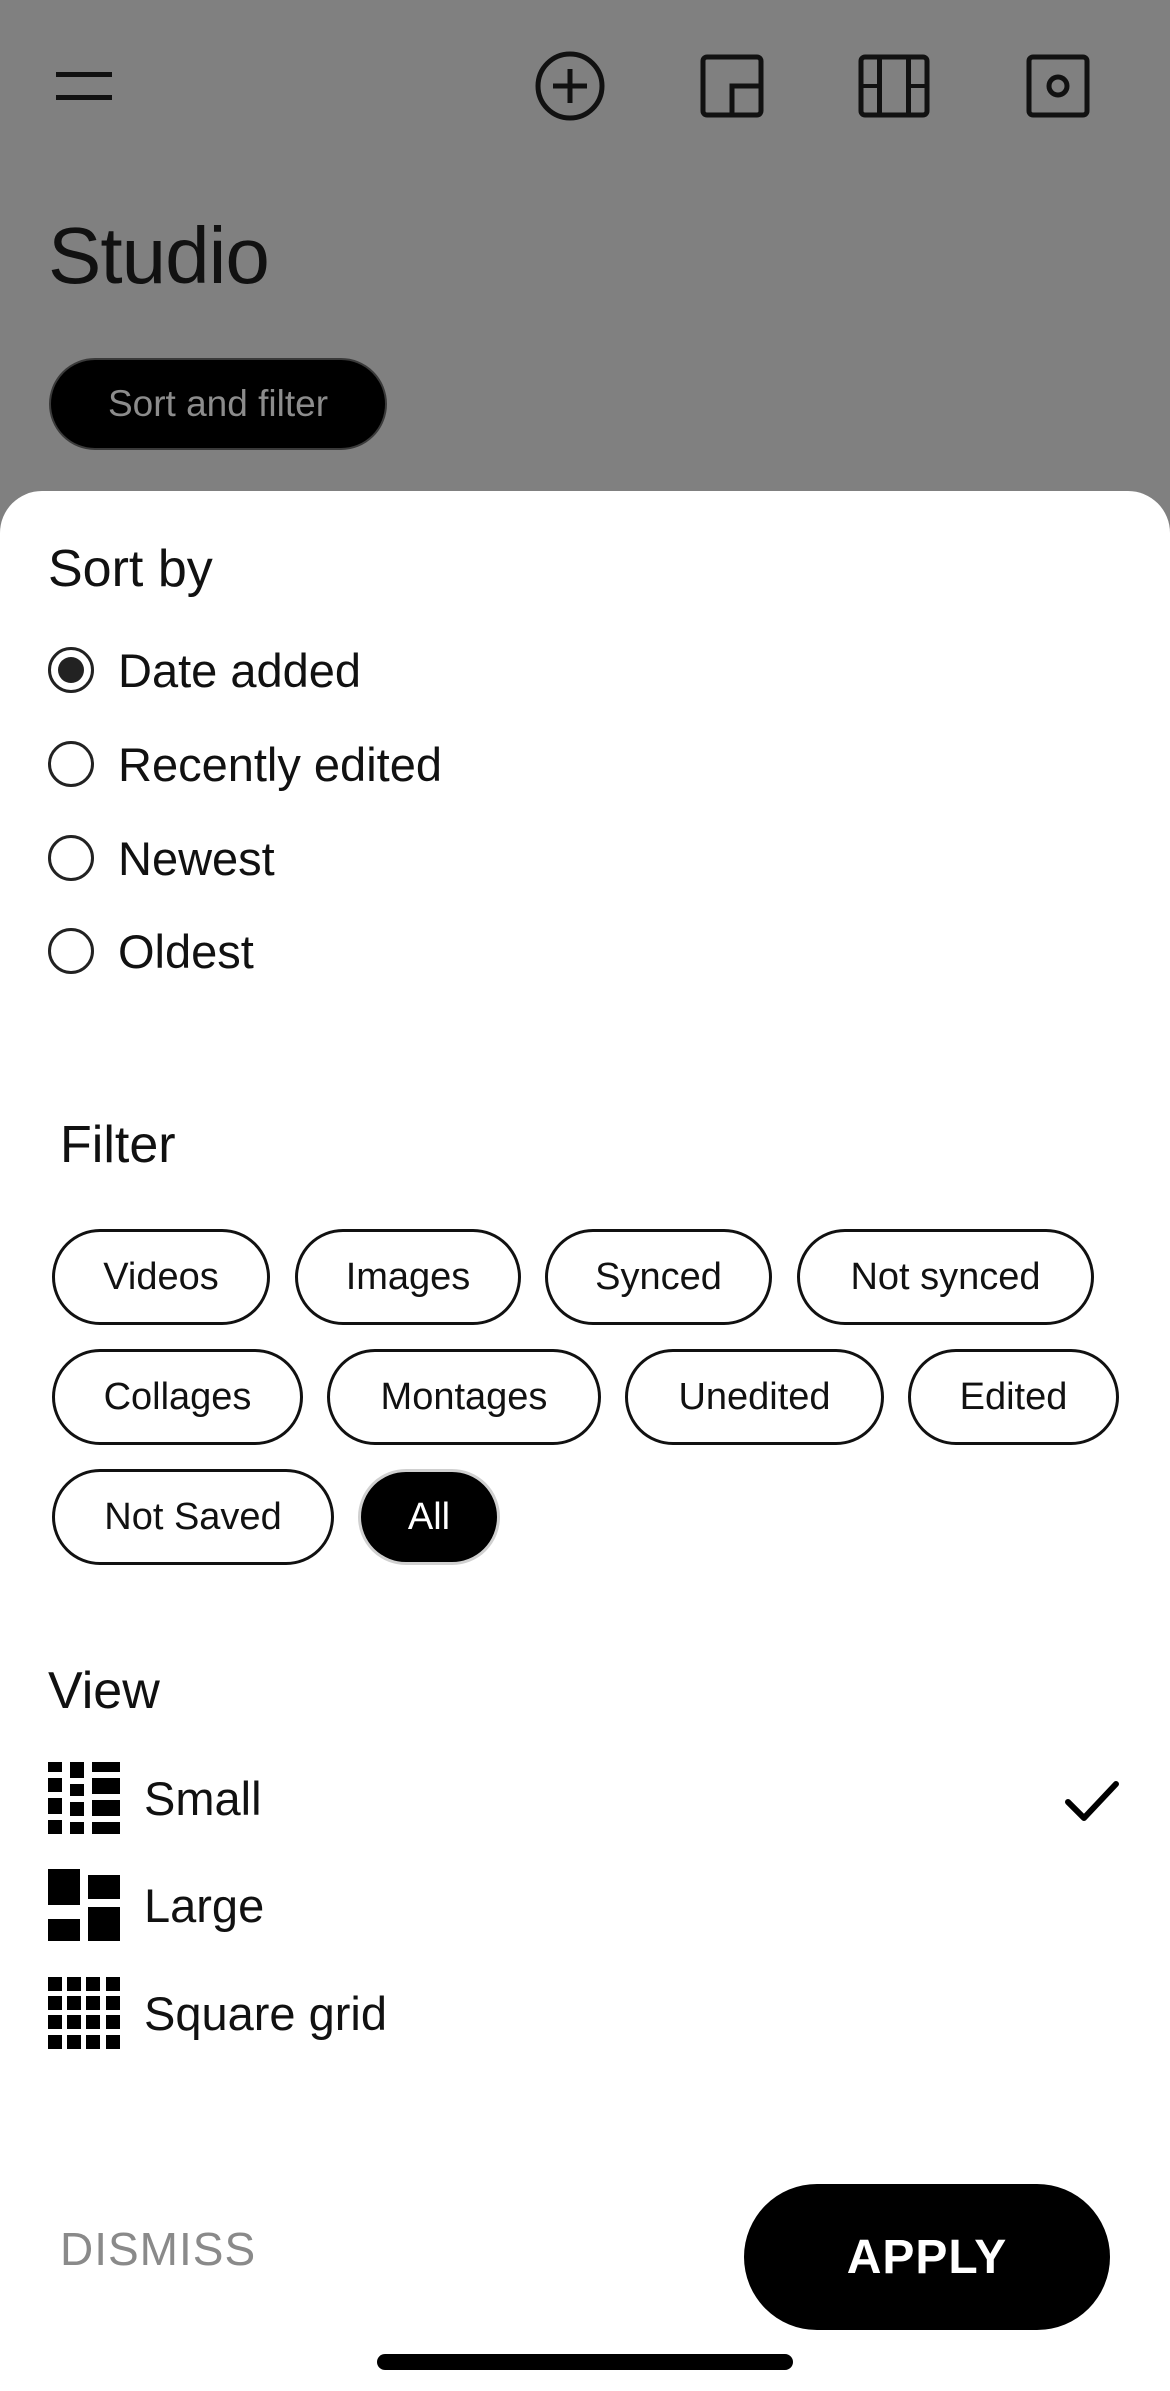 The image size is (1170, 2391). What do you see at coordinates (927, 2257) in the screenshot?
I see `apply-button: APPLY` at bounding box center [927, 2257].